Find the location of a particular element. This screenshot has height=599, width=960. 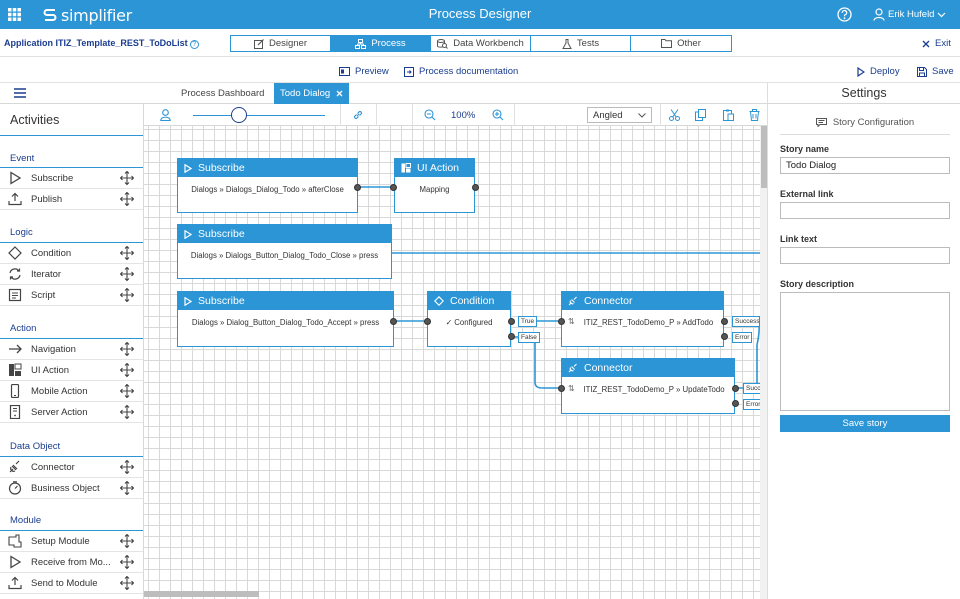

tab-designer: Designer is located at coordinates (281, 43).